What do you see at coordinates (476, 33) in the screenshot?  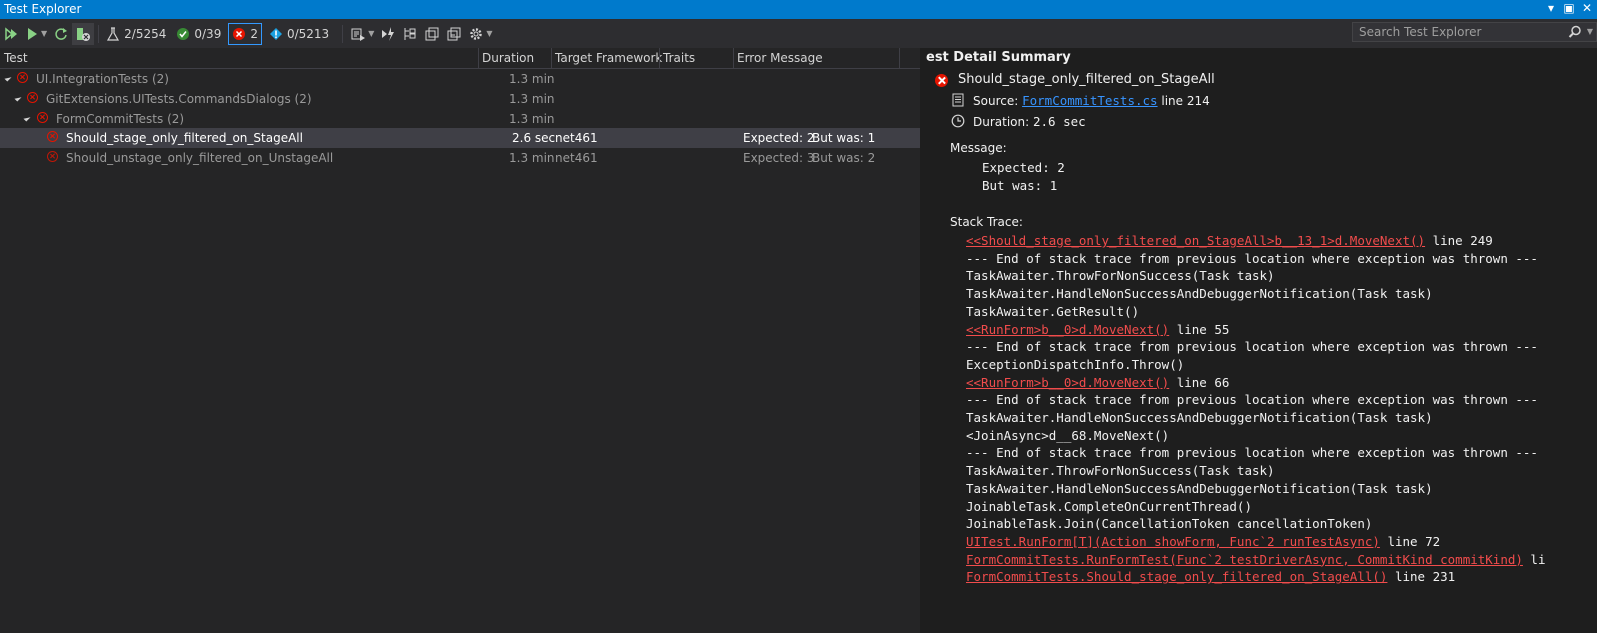 I see `gear-icon` at bounding box center [476, 33].